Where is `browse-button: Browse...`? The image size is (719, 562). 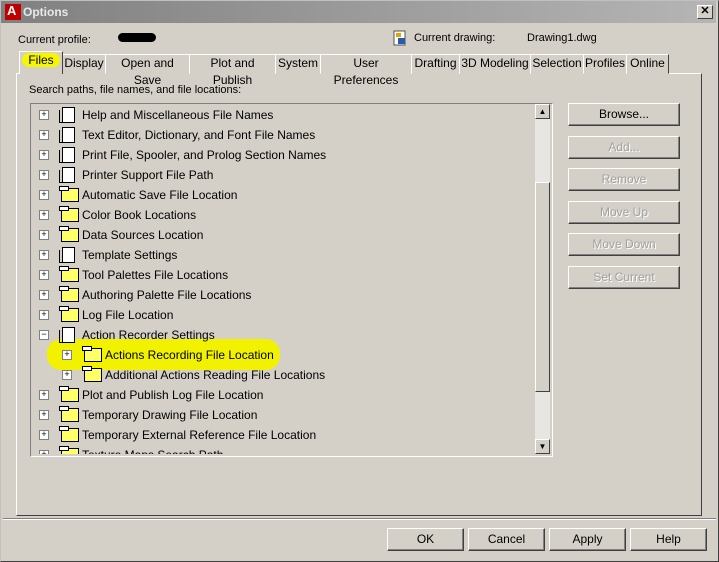
browse-button: Browse... is located at coordinates (624, 114).